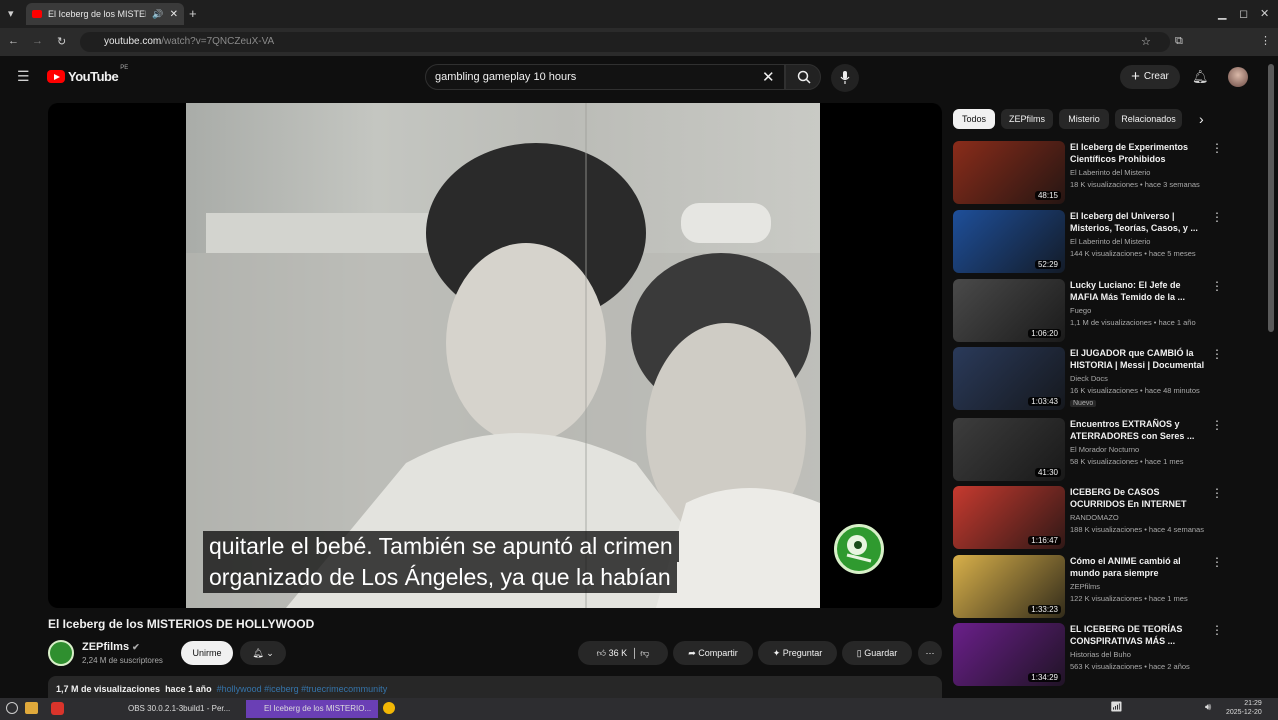 The height and width of the screenshot is (720, 1278). What do you see at coordinates (1009, 586) in the screenshot?
I see `recommendation-thumbnail: 1:33:23` at bounding box center [1009, 586].